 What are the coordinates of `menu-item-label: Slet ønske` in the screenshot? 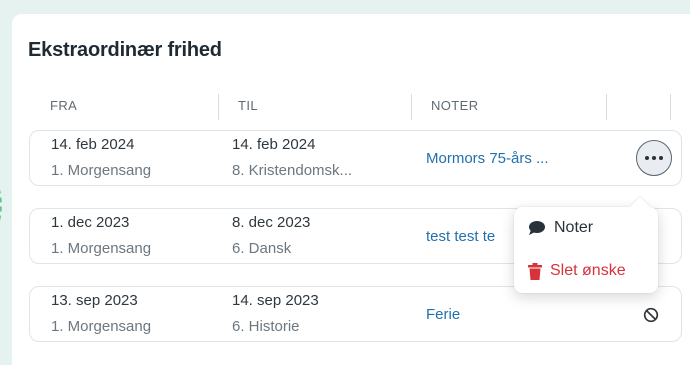 It's located at (588, 270).